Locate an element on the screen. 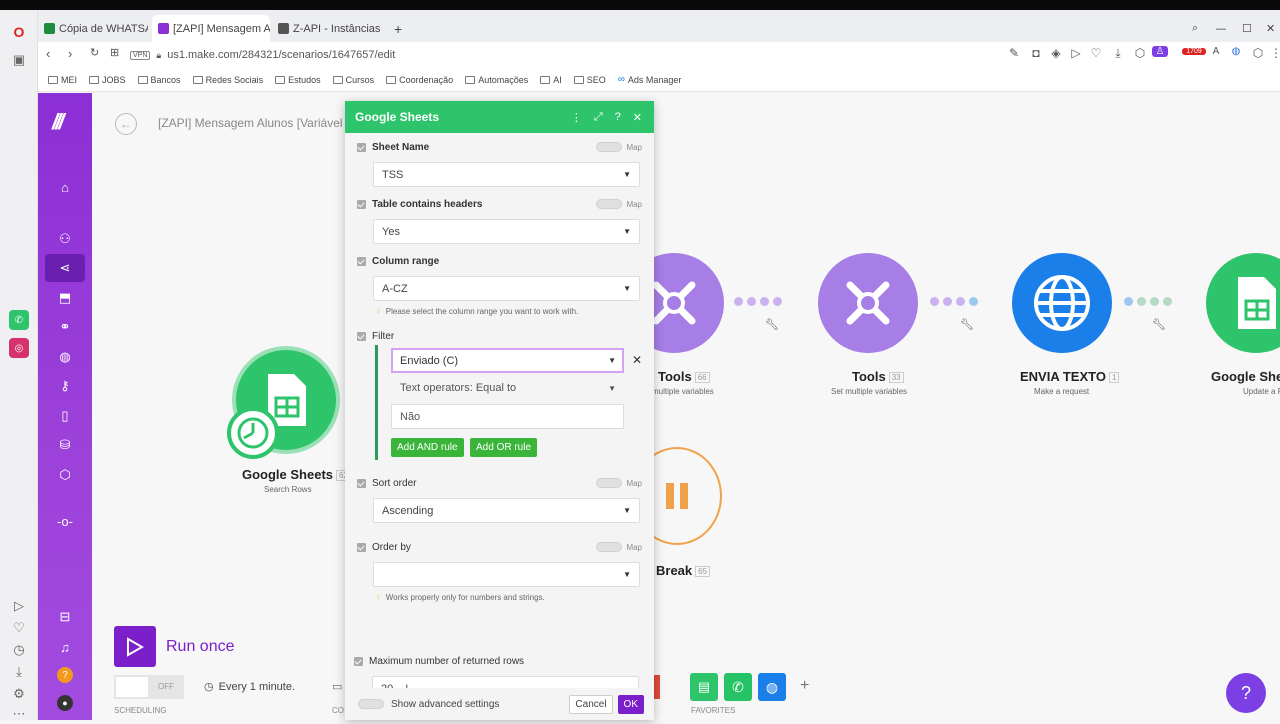 Image resolution: width=1280 pixels, height=724 pixels. favorite-http-icon: ◍ is located at coordinates (772, 687).